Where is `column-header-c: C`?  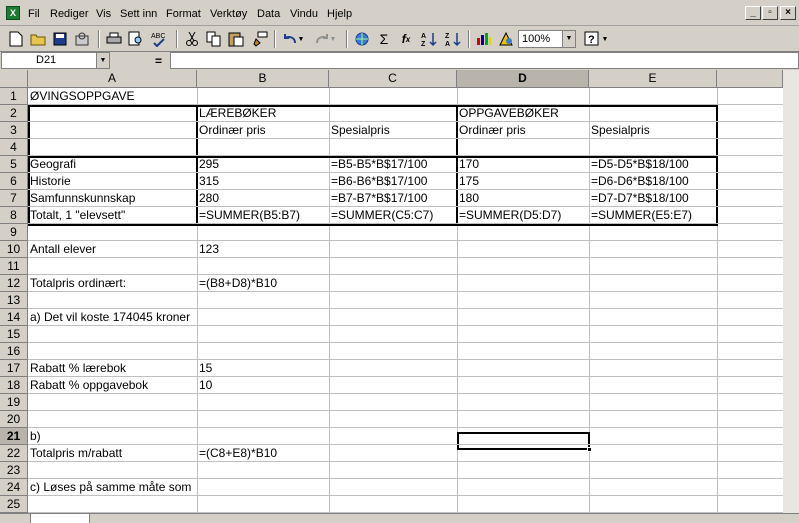 column-header-c: C is located at coordinates (393, 79).